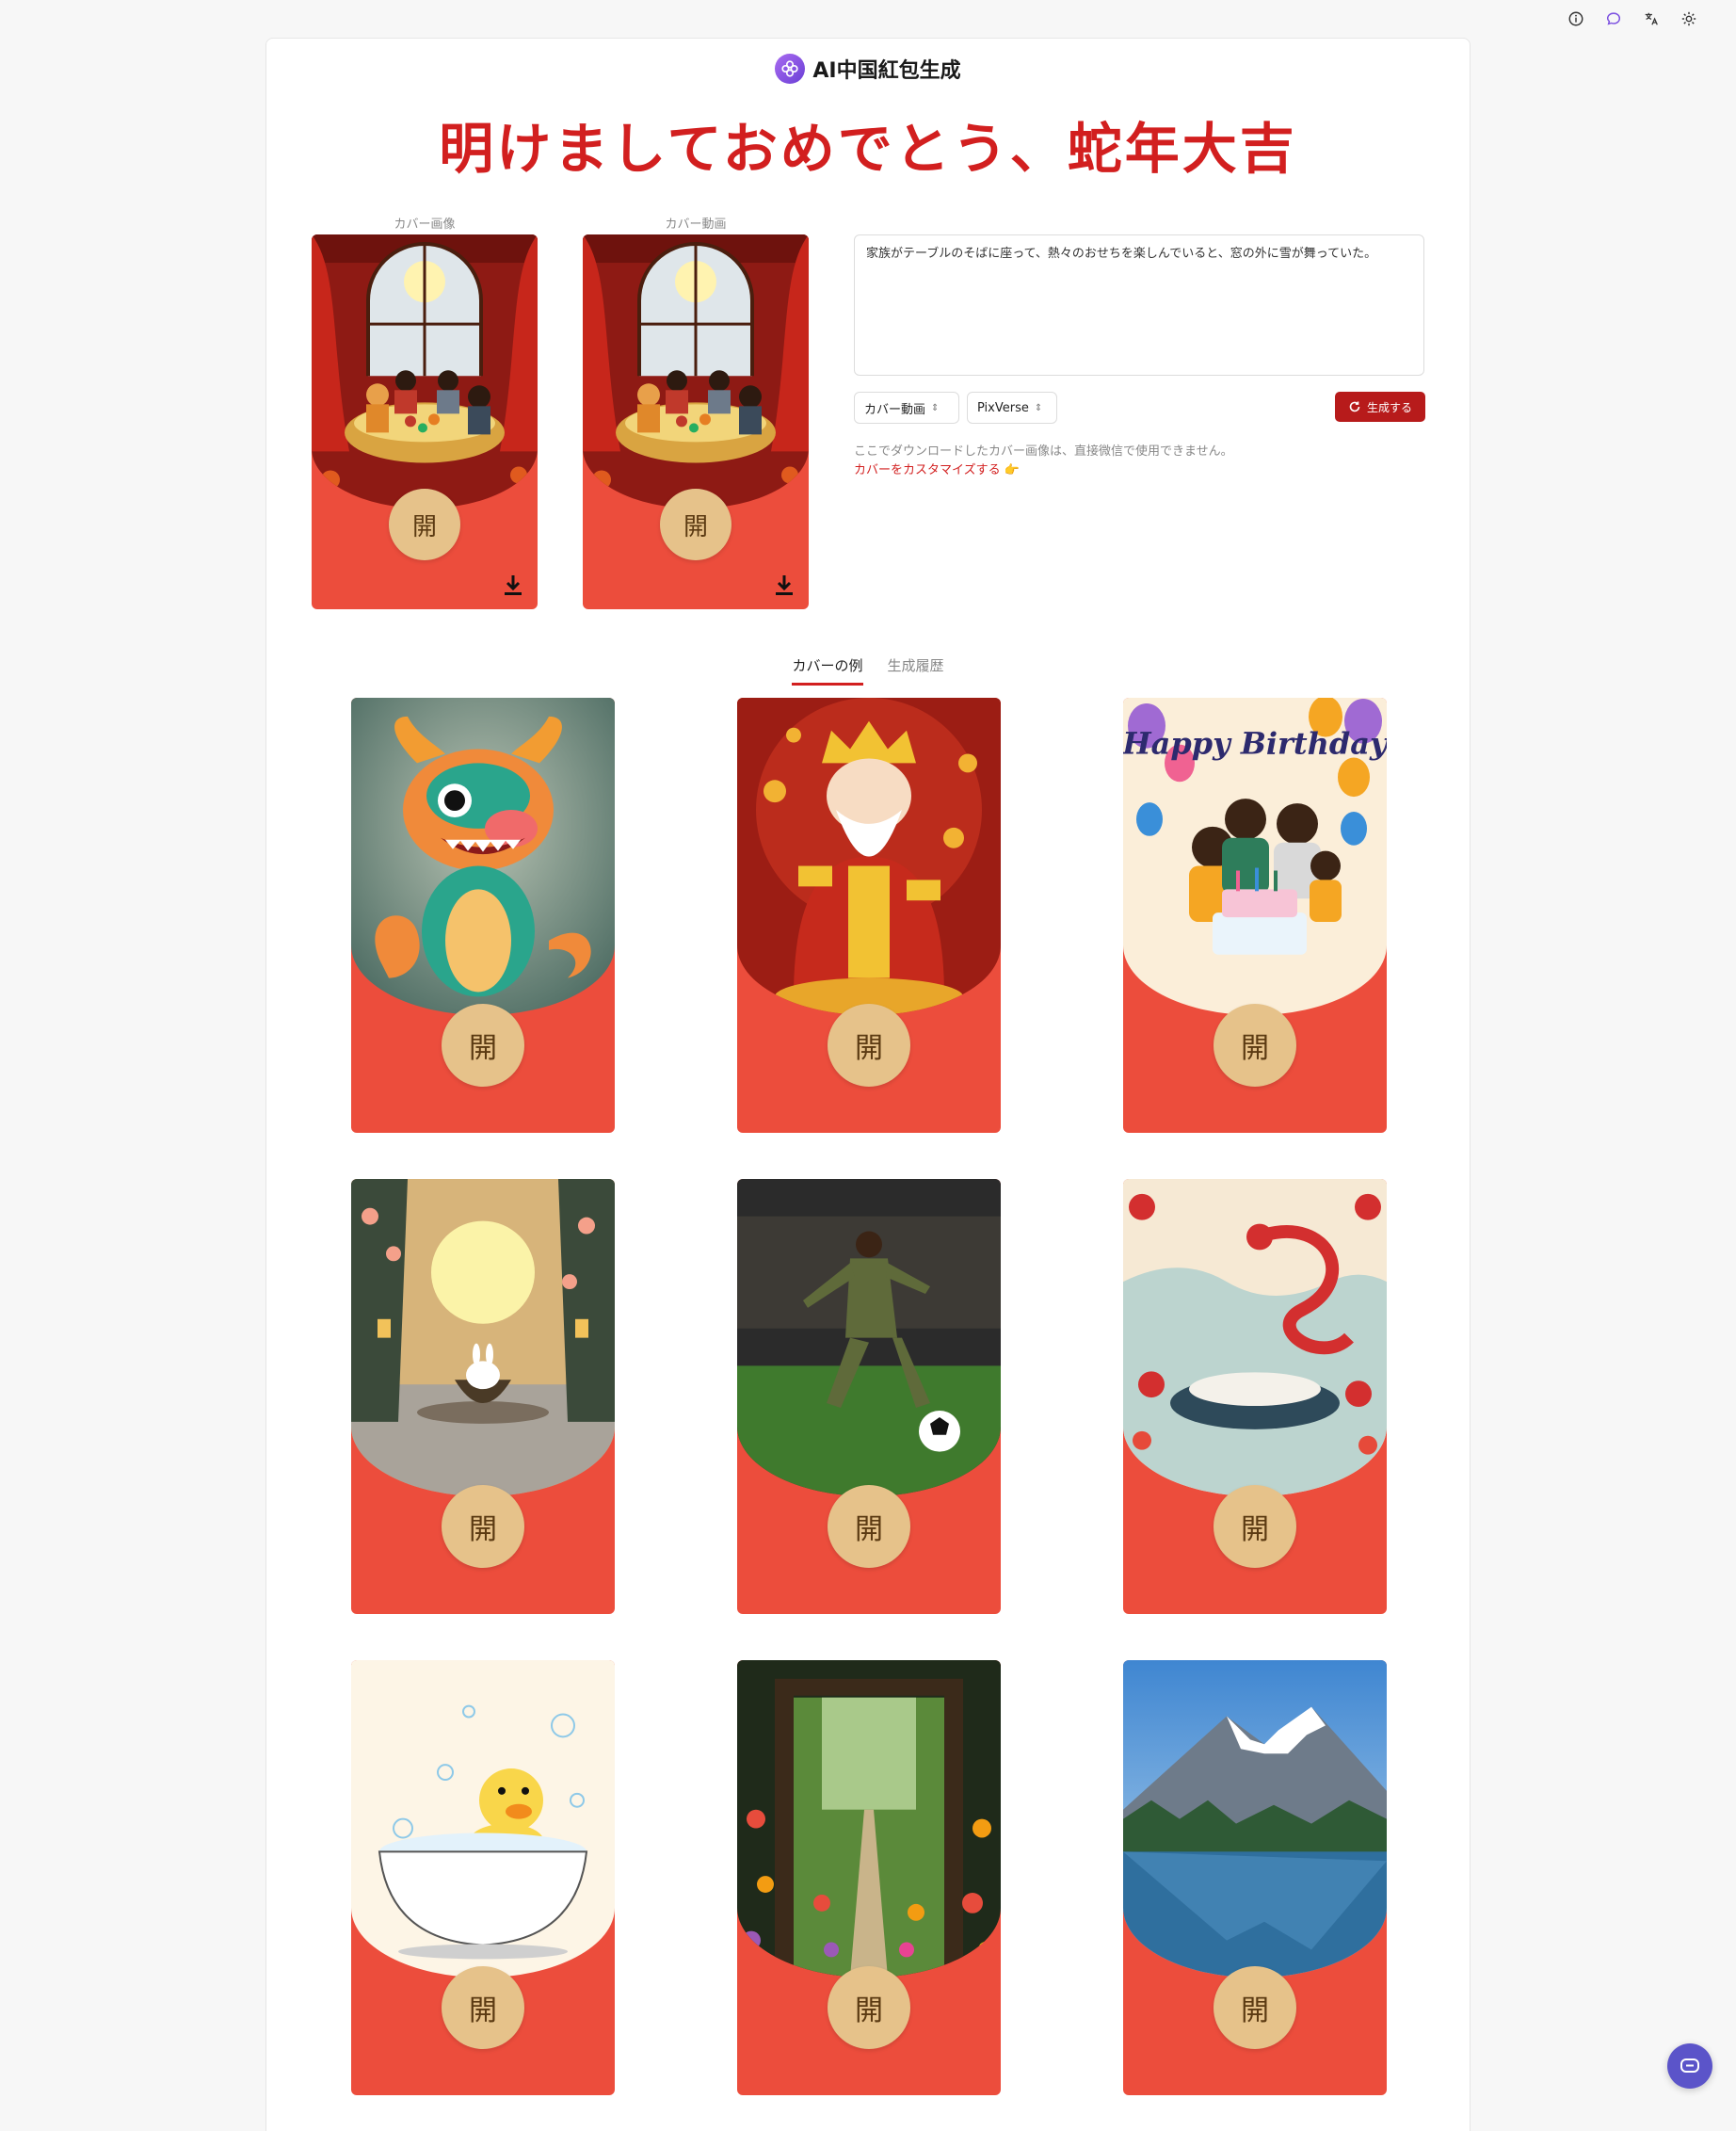  I want to click on generate-button: 生成する, so click(1380, 407).